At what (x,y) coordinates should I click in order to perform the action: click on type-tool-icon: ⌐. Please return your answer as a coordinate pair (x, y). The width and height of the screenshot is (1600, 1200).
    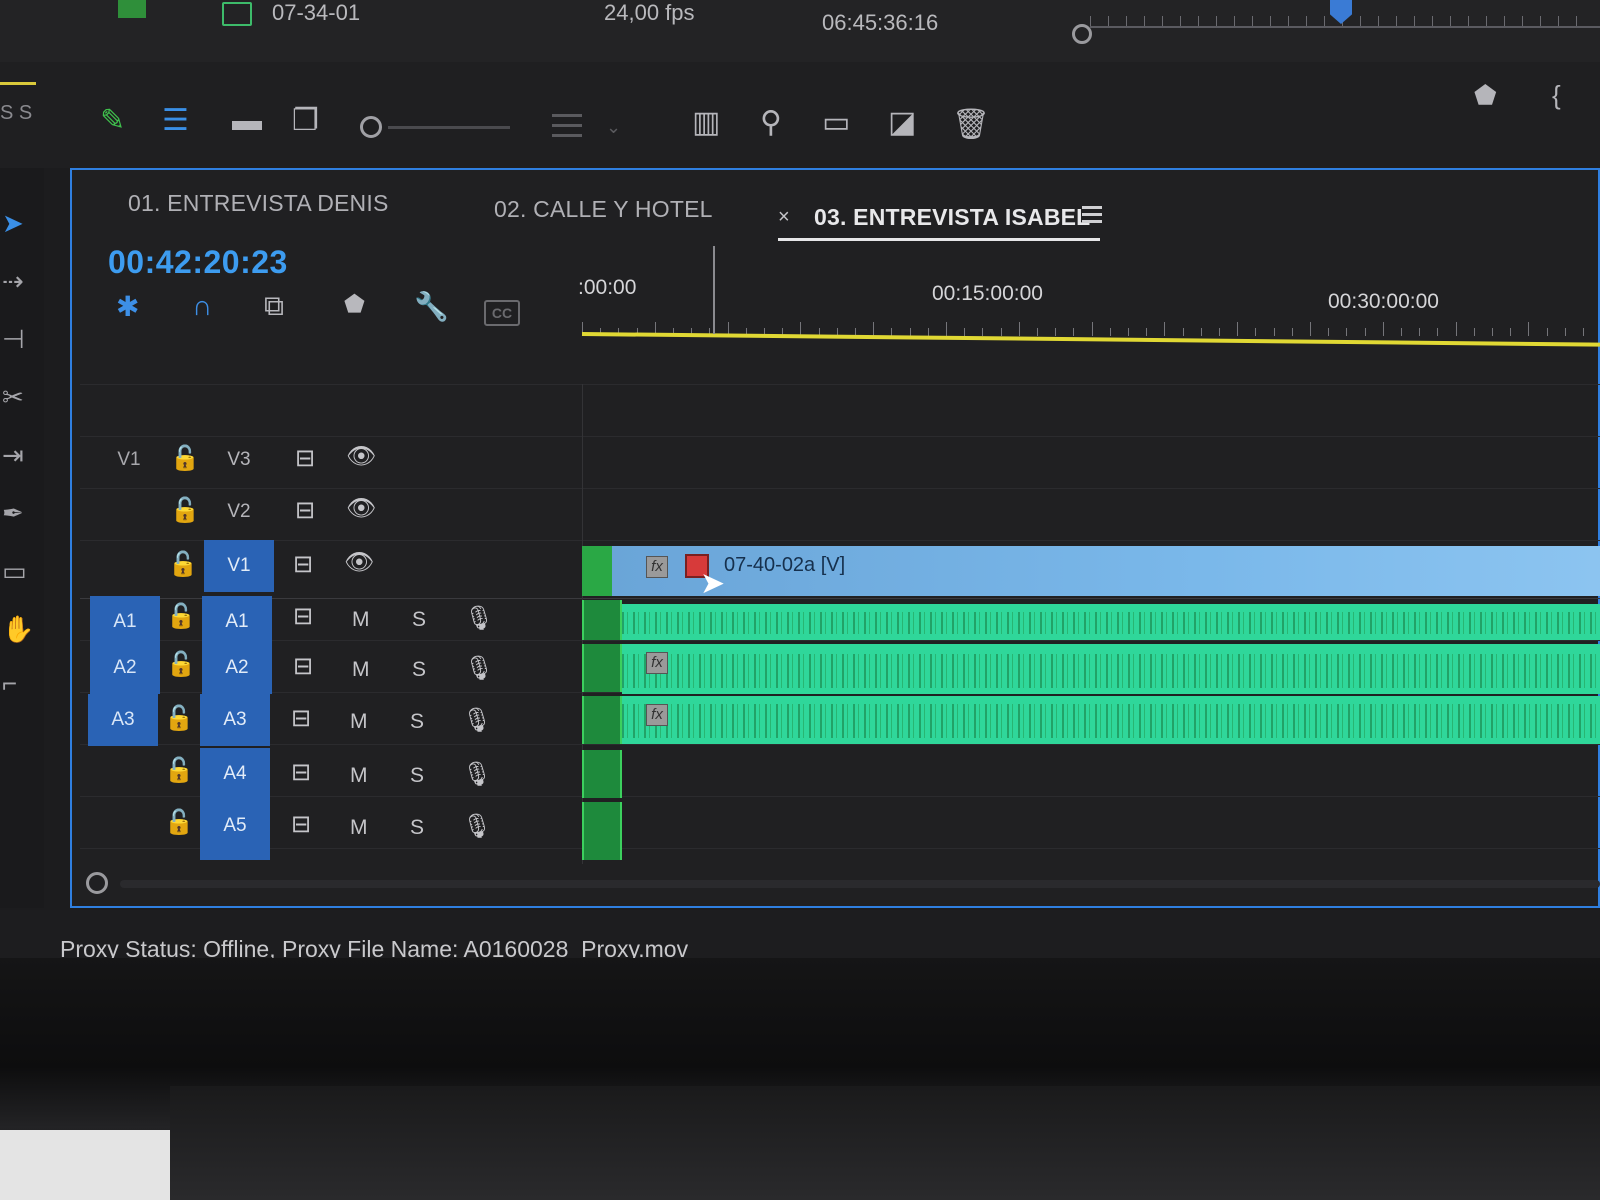
    Looking at the image, I should click on (17, 683).